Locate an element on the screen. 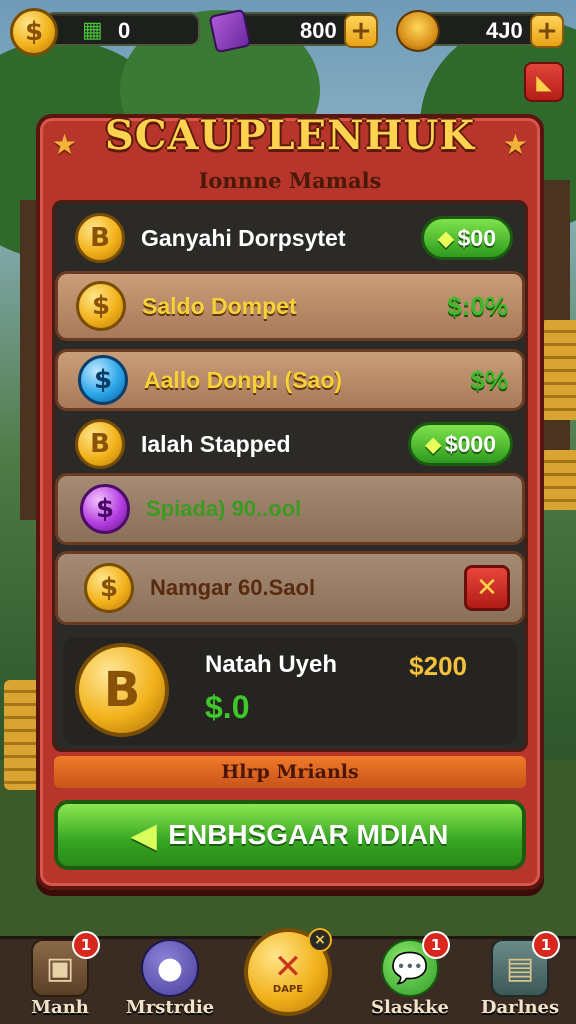  bitcoin-icon: B is located at coordinates (122, 690).